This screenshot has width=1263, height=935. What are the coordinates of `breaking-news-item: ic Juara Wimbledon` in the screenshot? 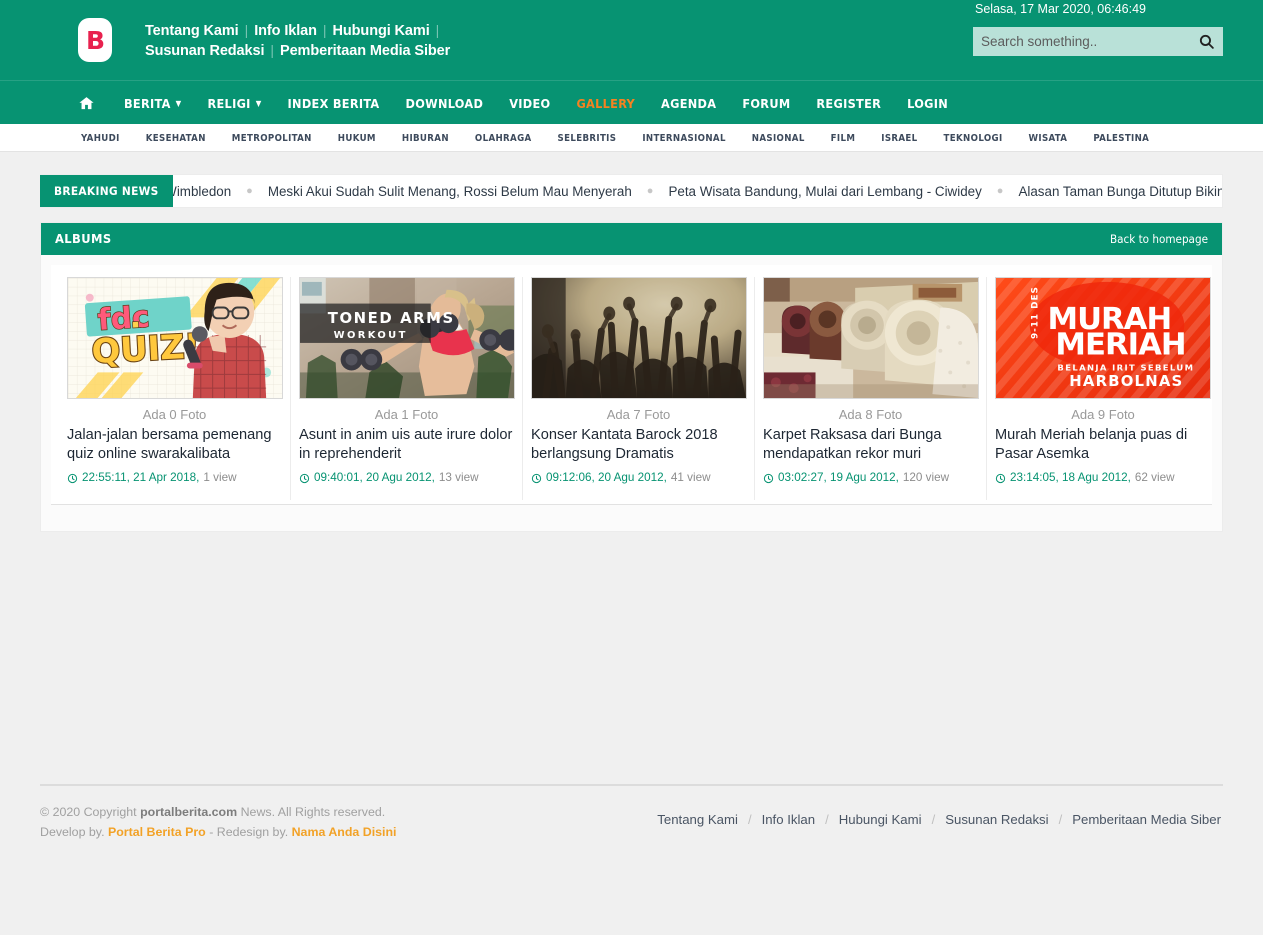 It's located at (204, 191).